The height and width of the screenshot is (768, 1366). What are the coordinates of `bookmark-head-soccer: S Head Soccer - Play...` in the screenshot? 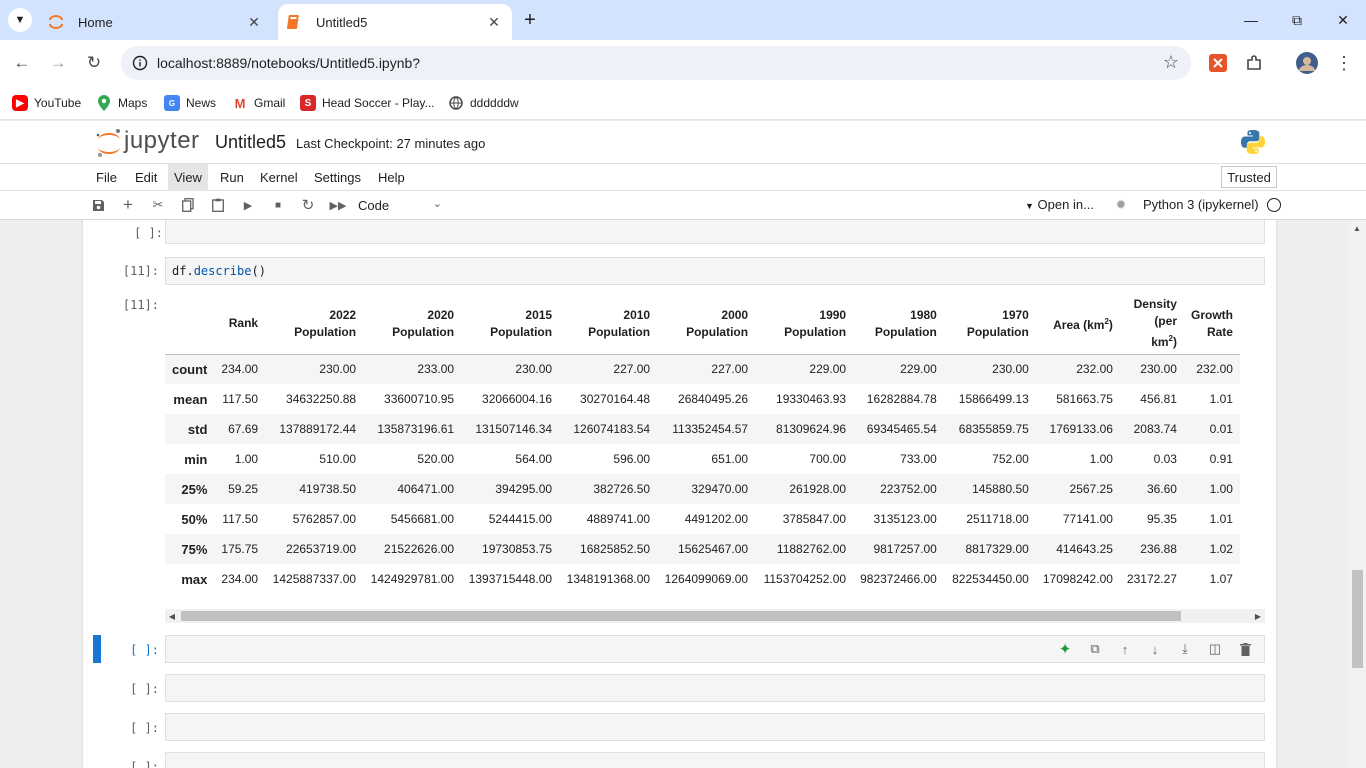 It's located at (367, 103).